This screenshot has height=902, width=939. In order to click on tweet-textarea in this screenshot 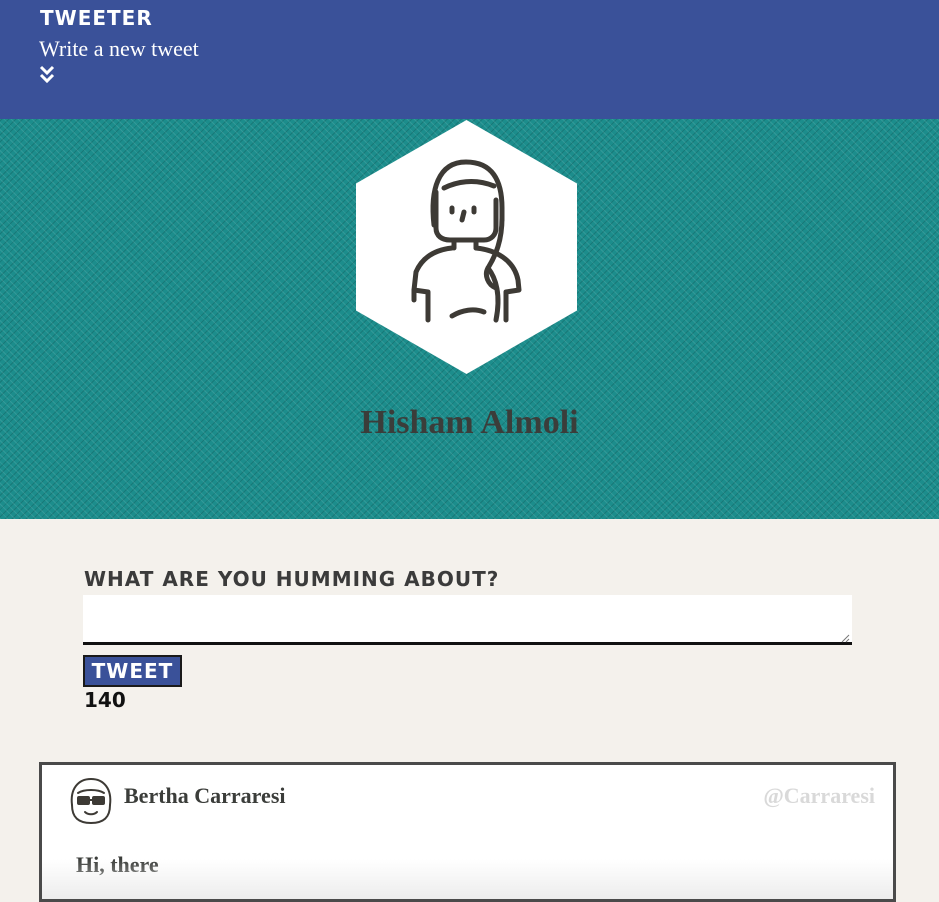, I will do `click(467, 620)`.